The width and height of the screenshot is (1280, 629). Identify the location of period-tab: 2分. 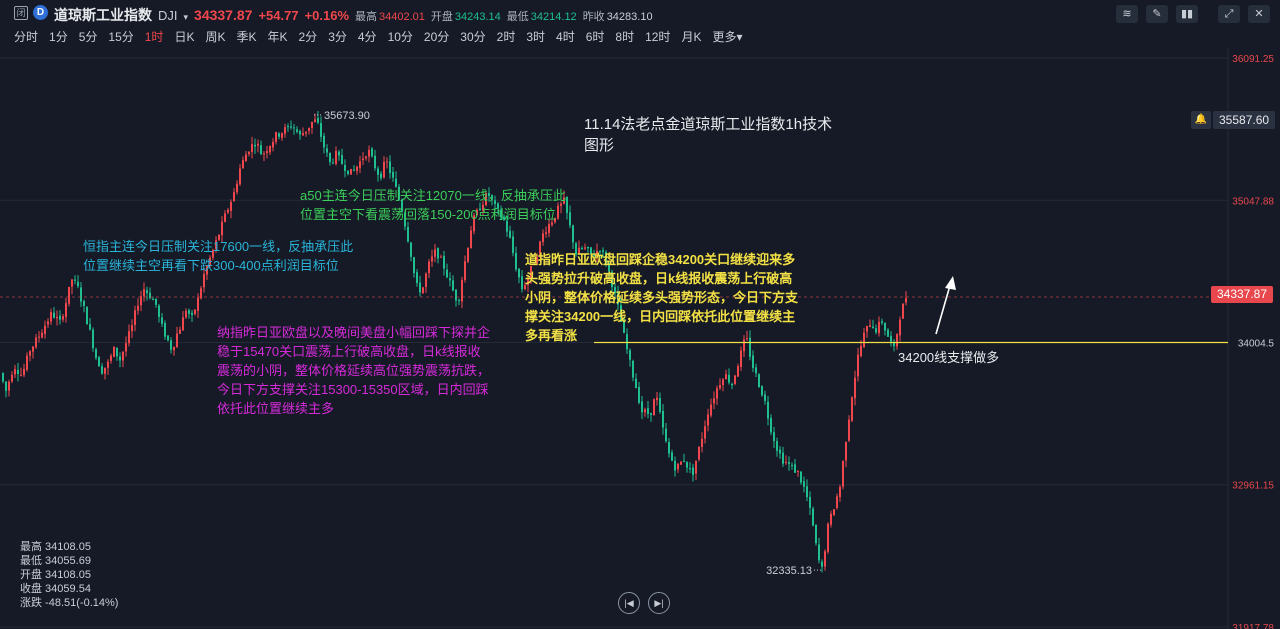
(308, 36).